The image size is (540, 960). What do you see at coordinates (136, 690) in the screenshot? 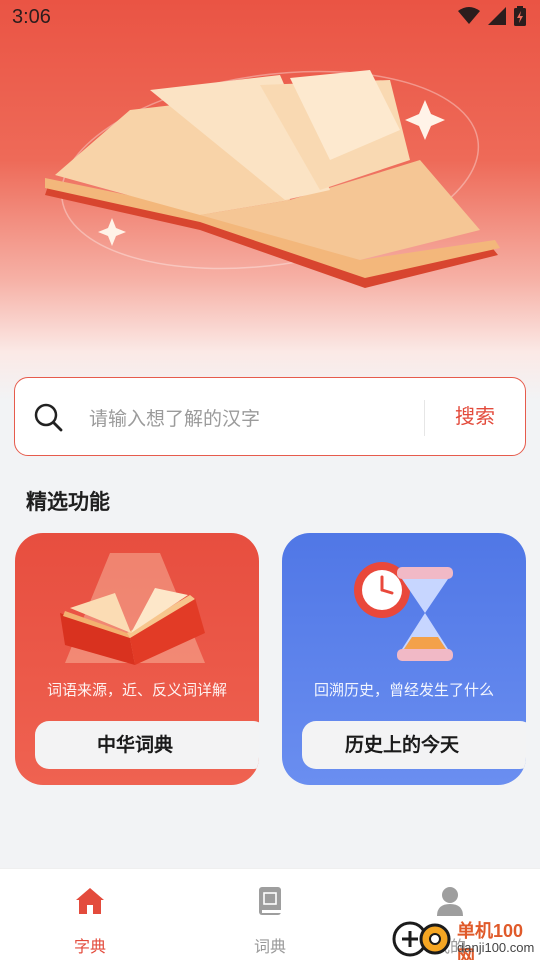
I see `card-description: 词语来源，近、反义词详解` at bounding box center [136, 690].